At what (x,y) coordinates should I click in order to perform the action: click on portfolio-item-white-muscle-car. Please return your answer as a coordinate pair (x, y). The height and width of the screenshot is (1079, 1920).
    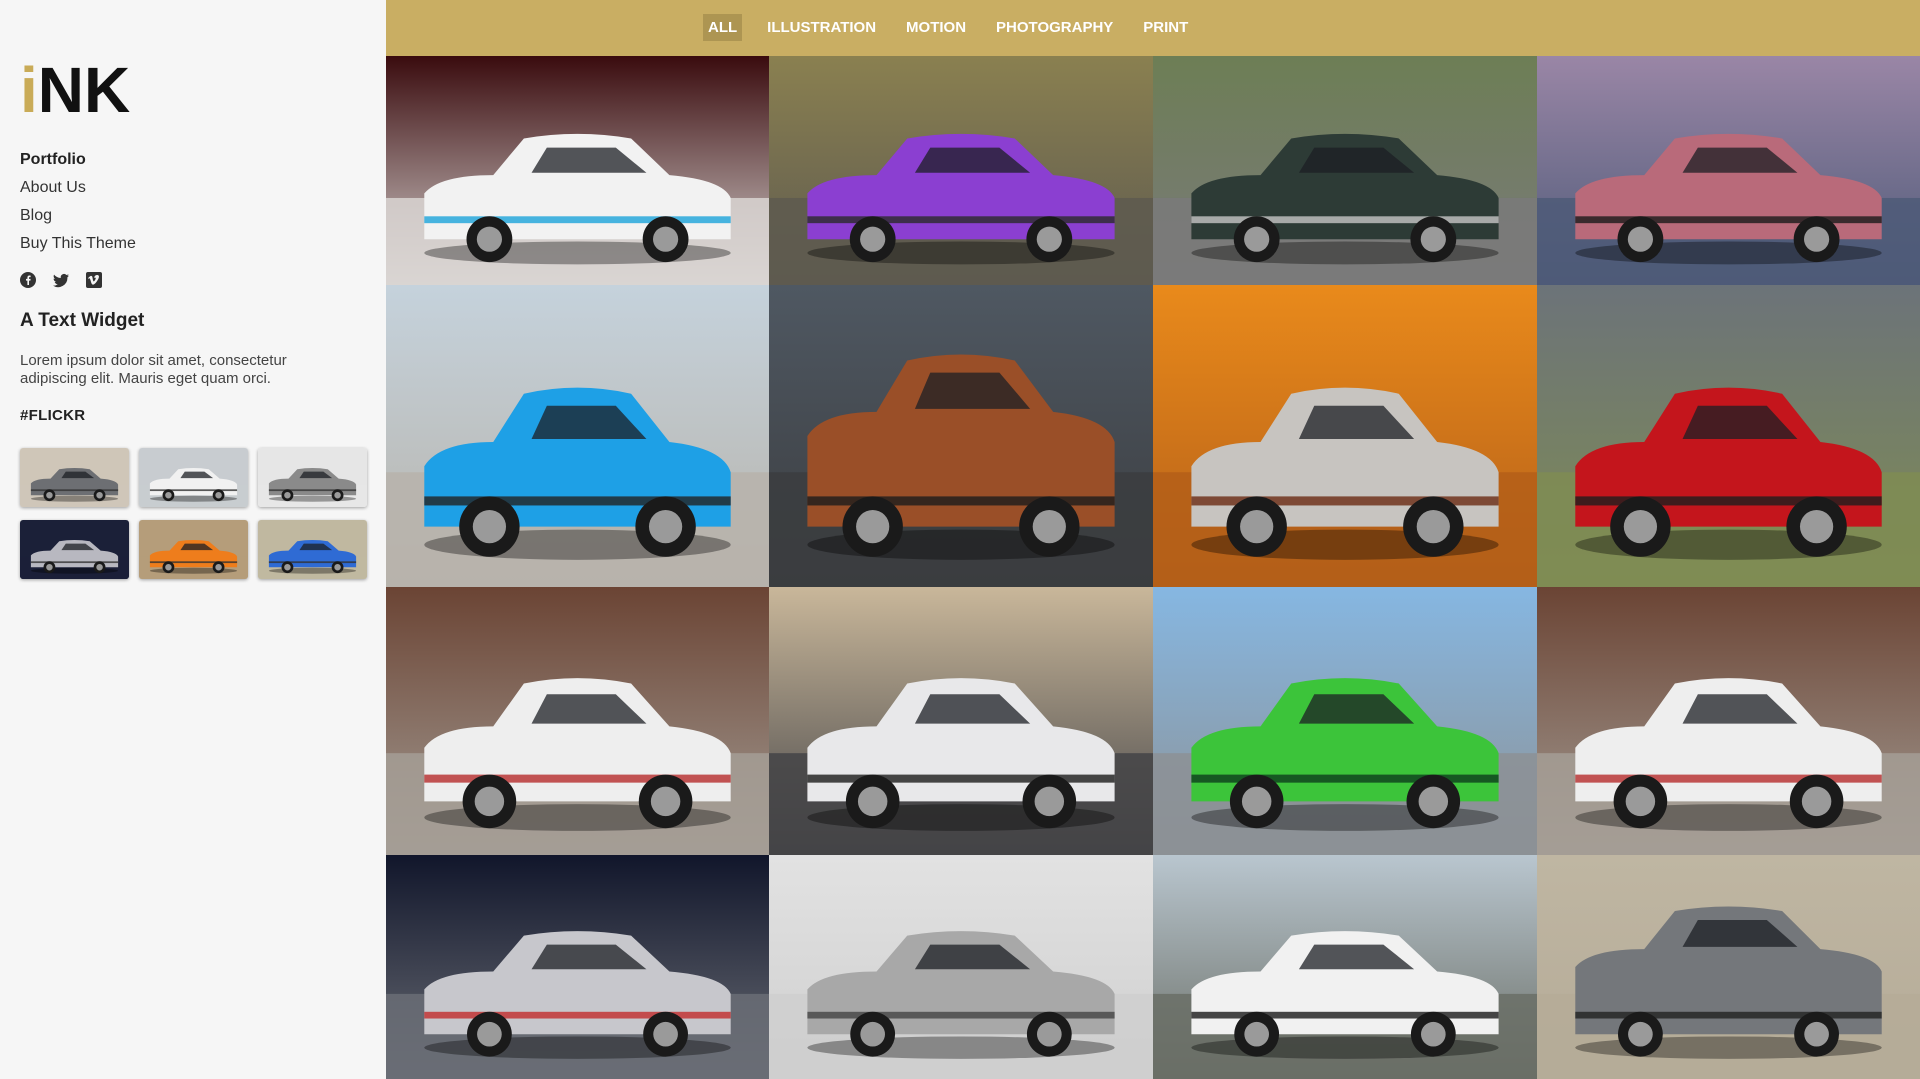
    Looking at the image, I should click on (961, 721).